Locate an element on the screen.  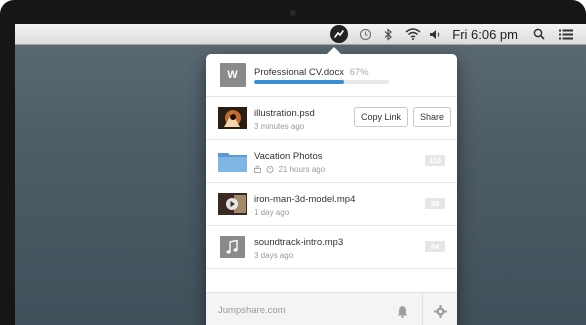
word-document-icon: W is located at coordinates (232, 75).